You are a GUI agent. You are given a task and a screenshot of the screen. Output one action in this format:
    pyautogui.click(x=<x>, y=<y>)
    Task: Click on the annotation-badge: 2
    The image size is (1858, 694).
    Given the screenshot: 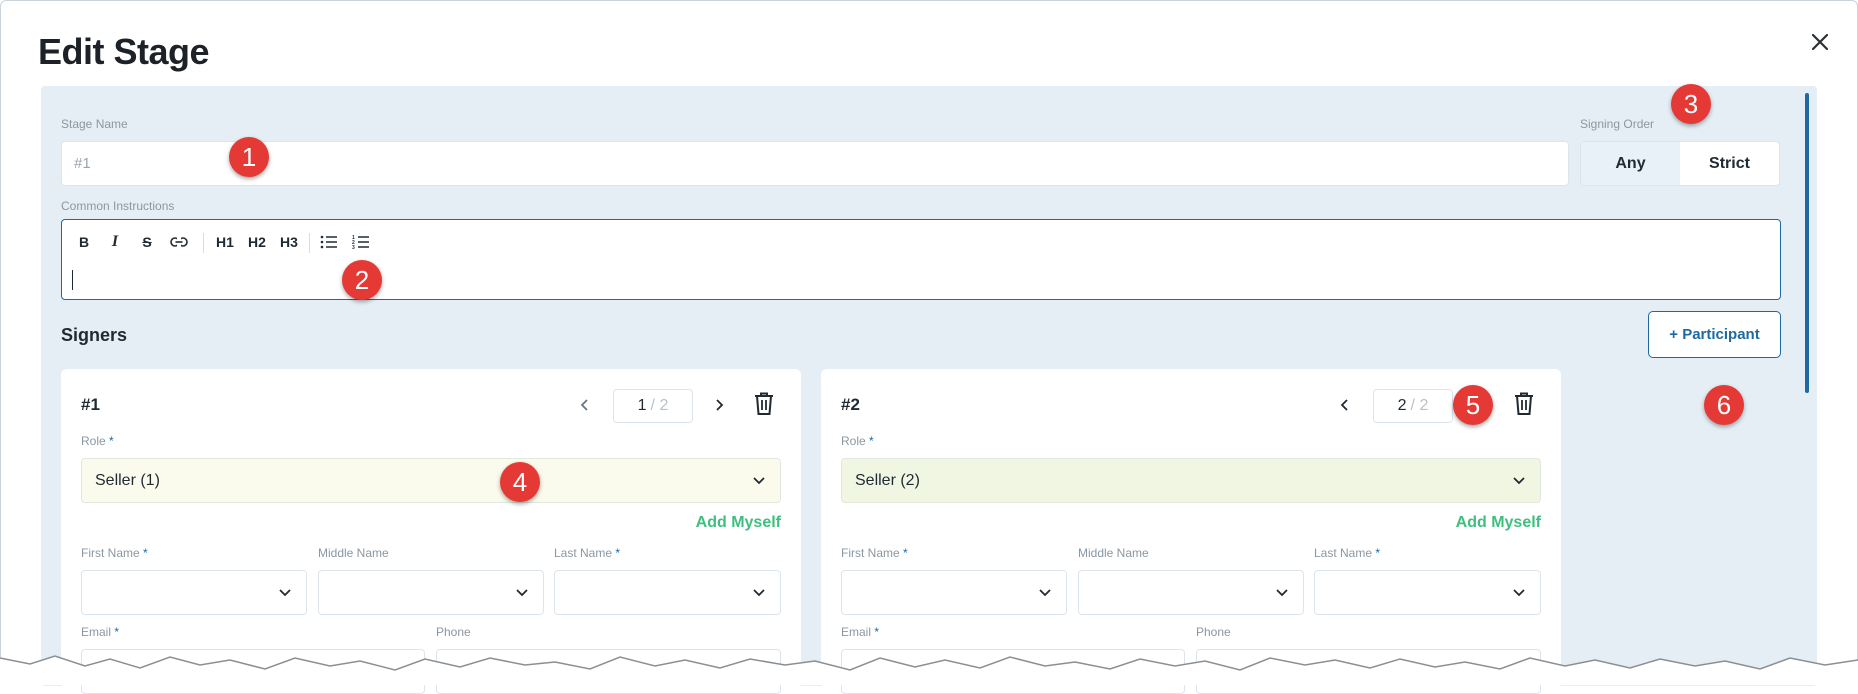 What is the action you would take?
    pyautogui.click(x=362, y=280)
    